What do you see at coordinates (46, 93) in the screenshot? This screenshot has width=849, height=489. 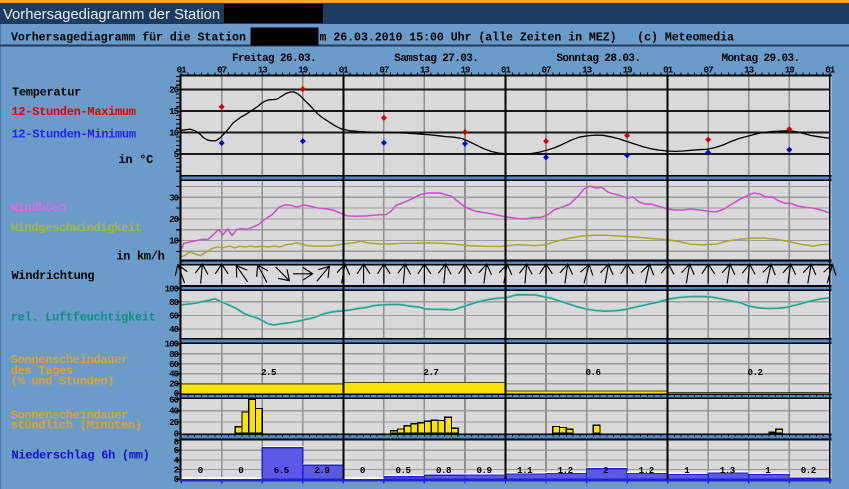 I see `svg-text: Temperatur` at bounding box center [46, 93].